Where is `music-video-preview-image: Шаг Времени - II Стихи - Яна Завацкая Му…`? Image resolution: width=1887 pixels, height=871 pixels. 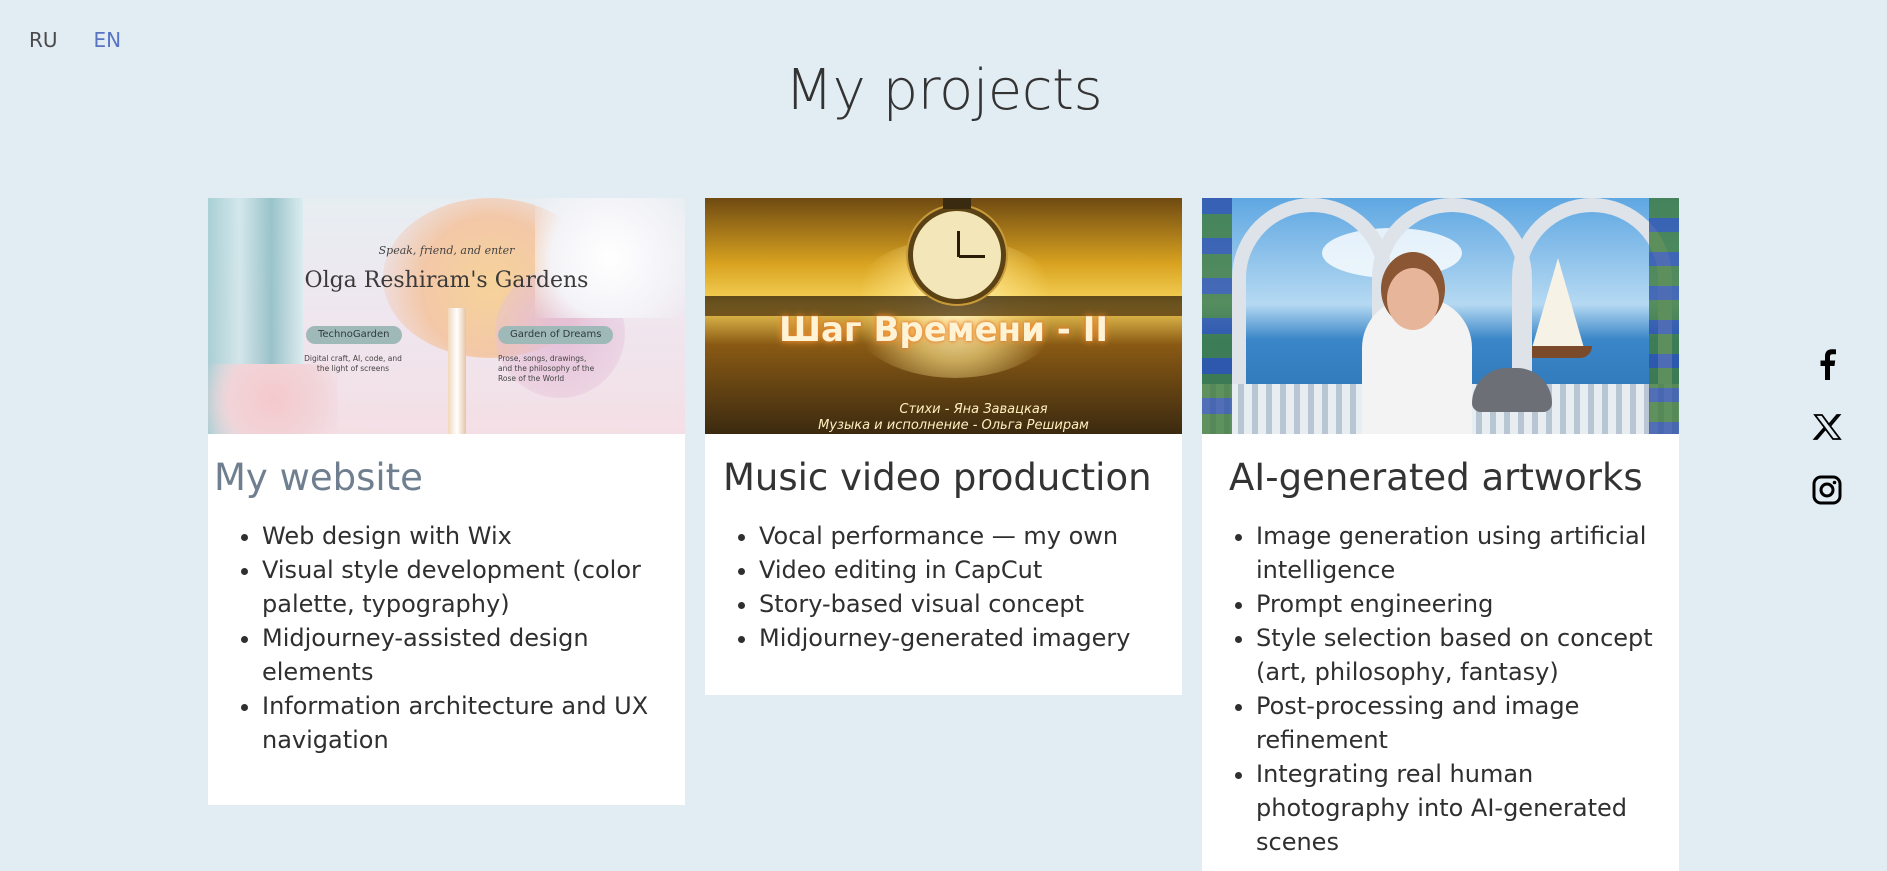
music-video-preview-image: Шаг Времени - II Стихи - Яна Завацкая Му… is located at coordinates (943, 316).